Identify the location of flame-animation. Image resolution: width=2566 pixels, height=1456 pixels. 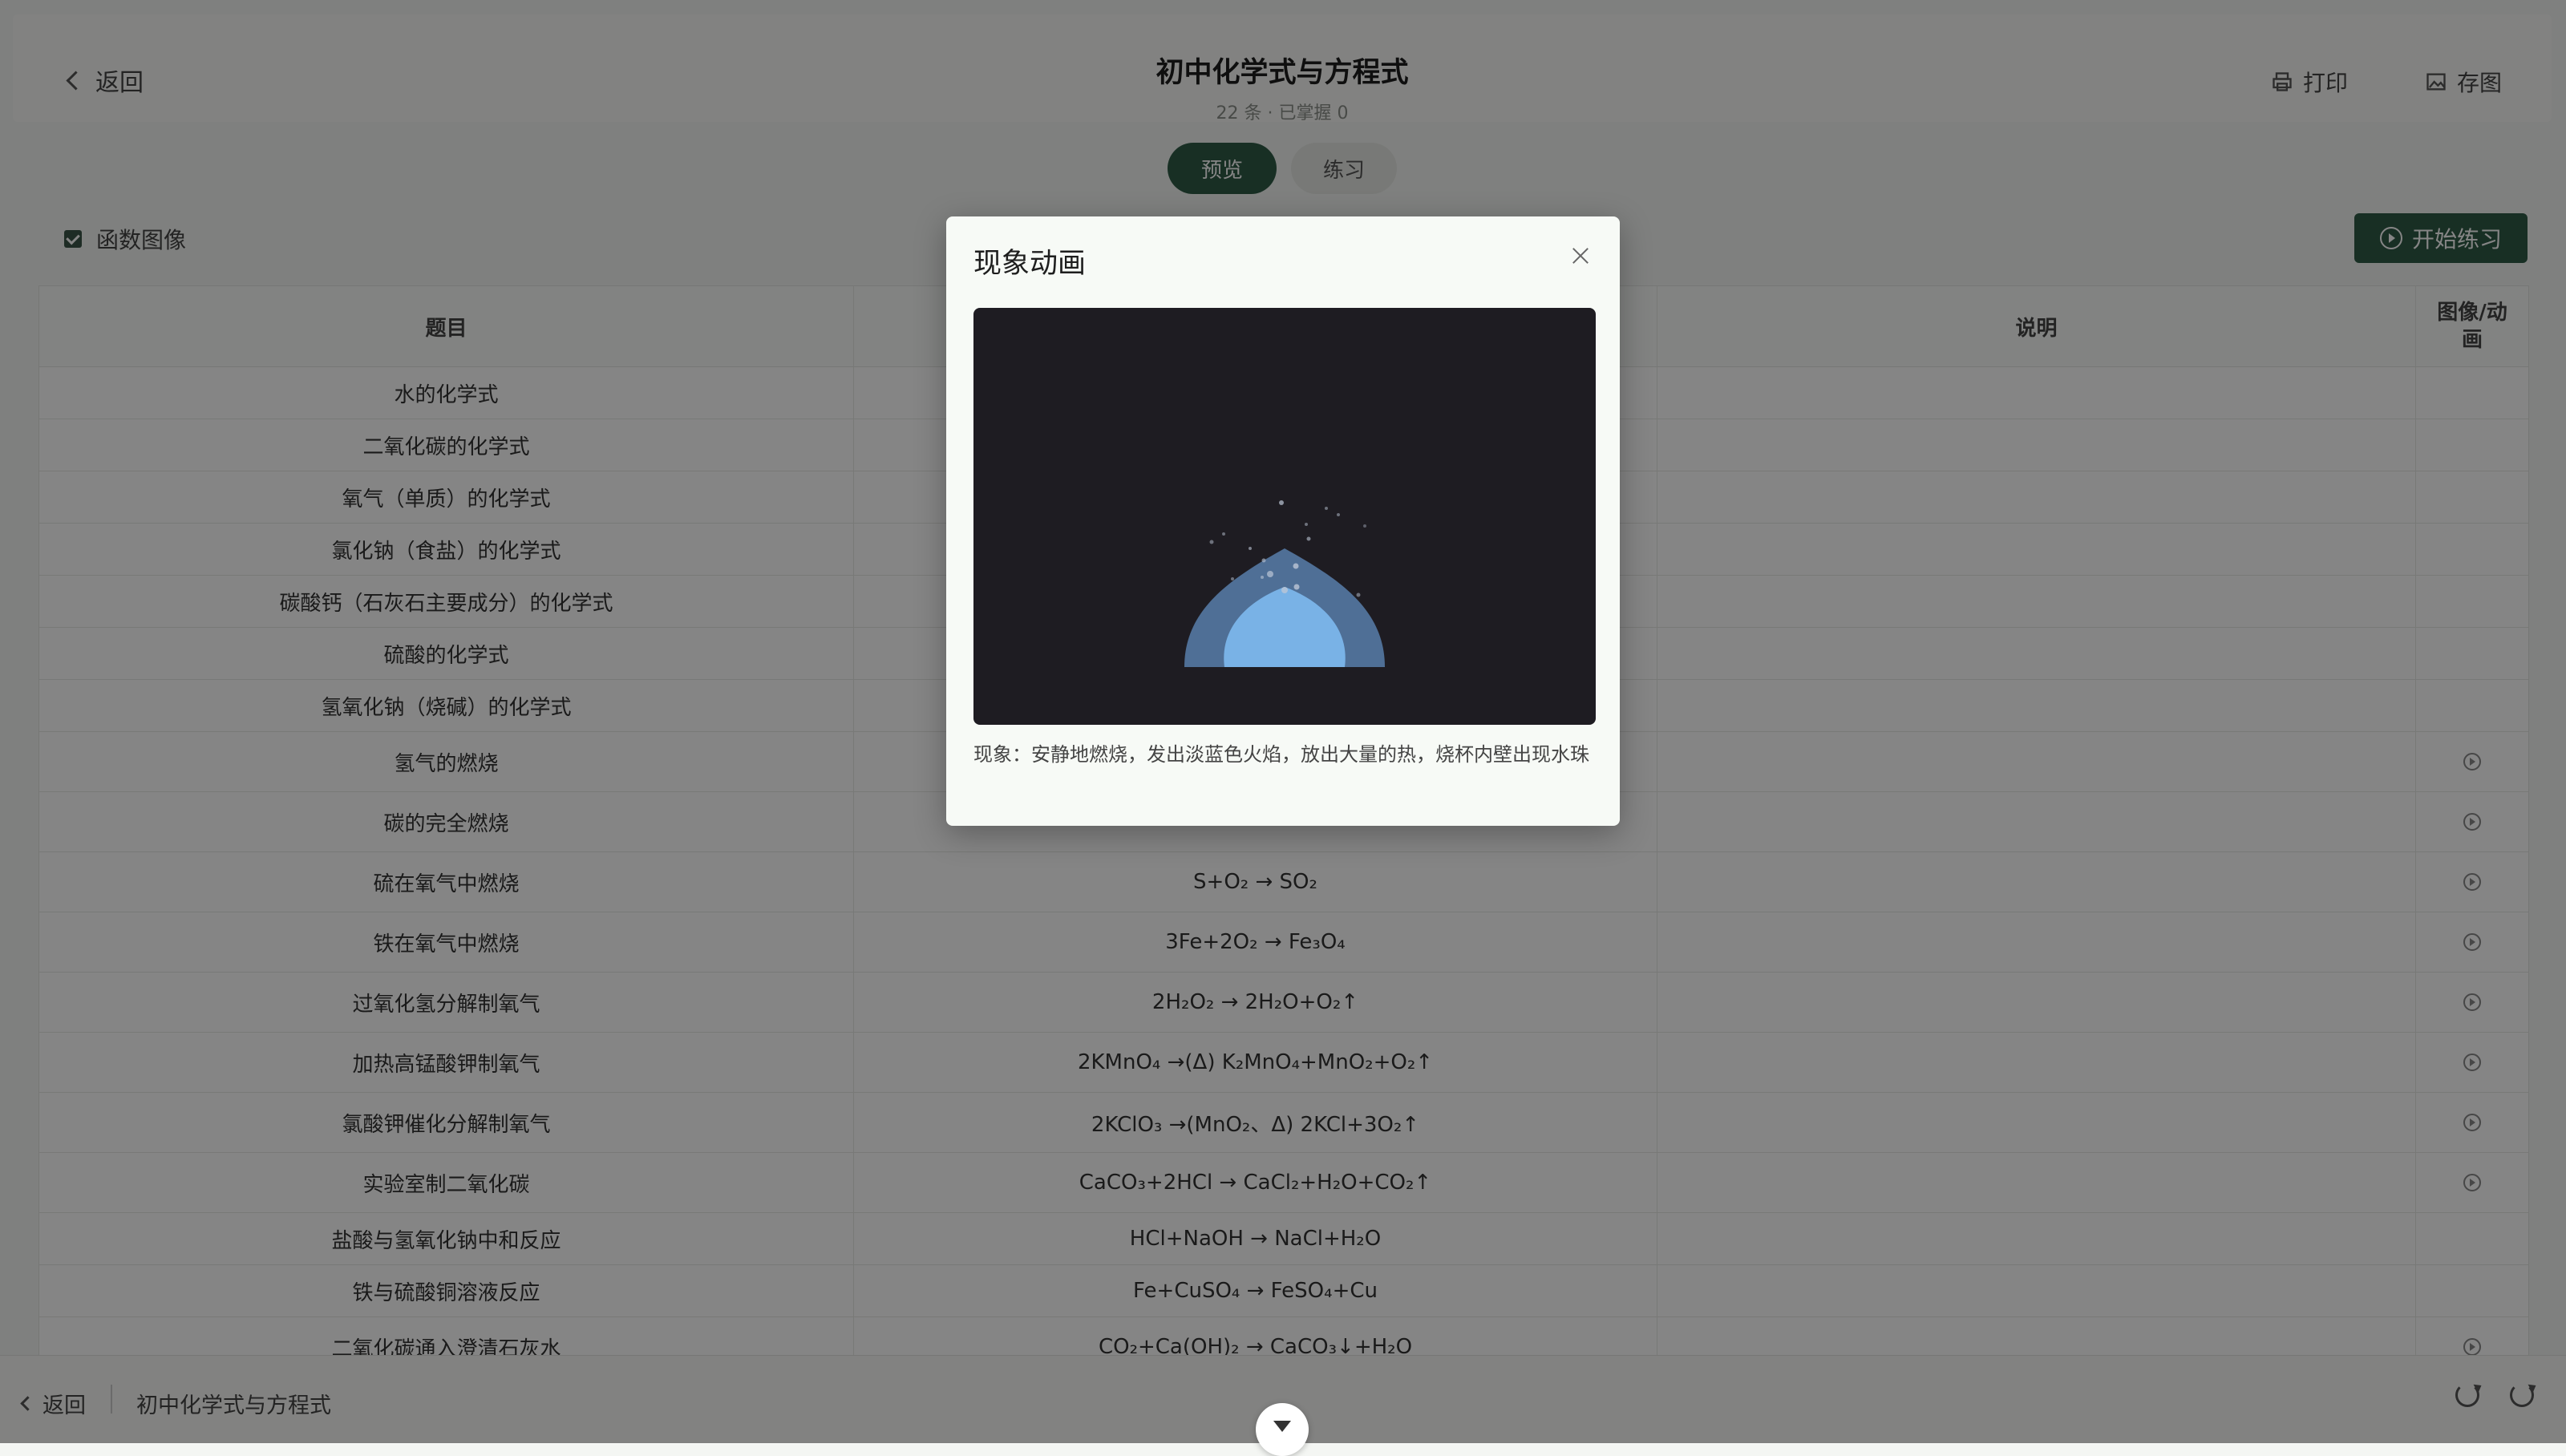
(1284, 516).